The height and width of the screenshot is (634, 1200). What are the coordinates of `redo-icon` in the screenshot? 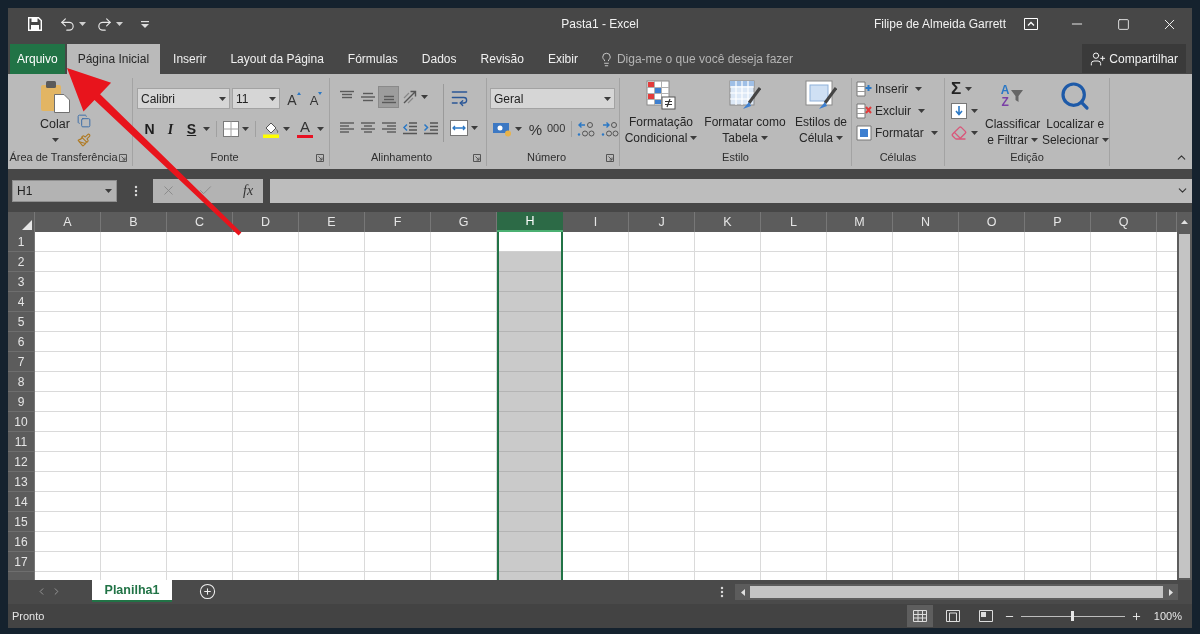 It's located at (104, 24).